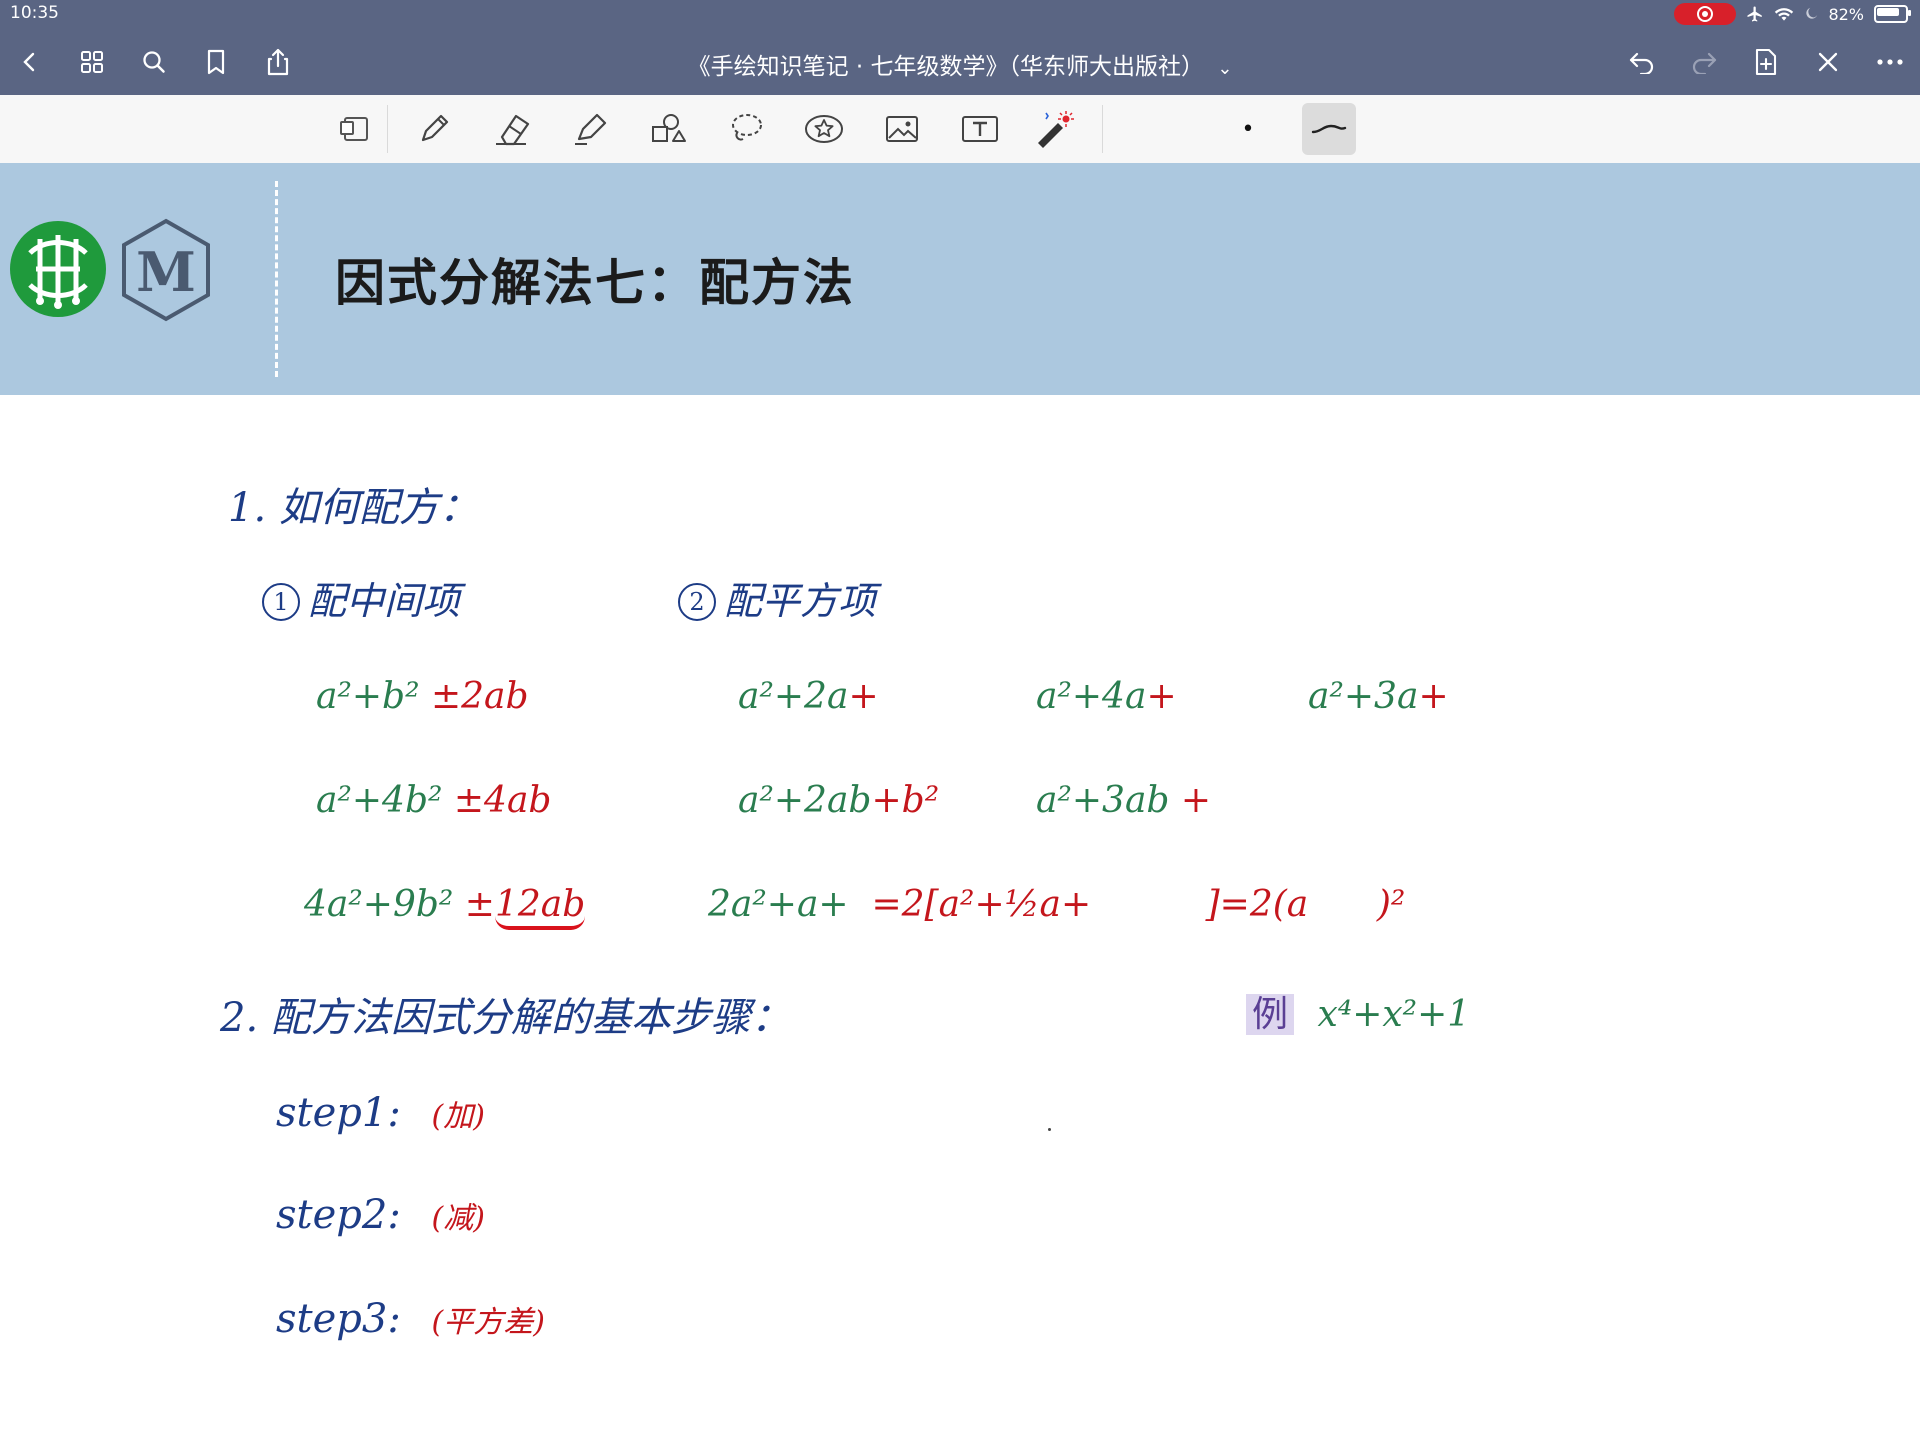  Describe the element at coordinates (458, 1218) in the screenshot. I see `step-note: (减)` at that location.